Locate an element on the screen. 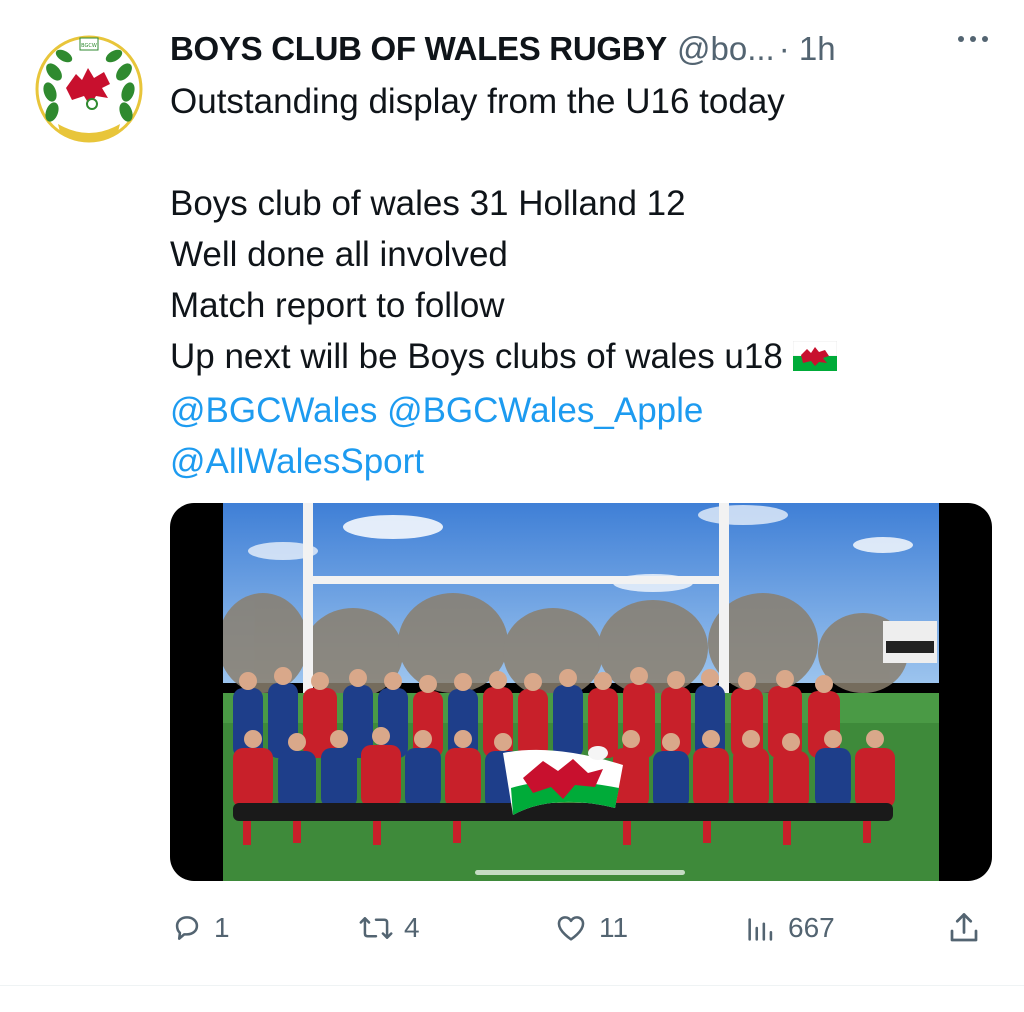  retweet-icon is located at coordinates (376, 928).